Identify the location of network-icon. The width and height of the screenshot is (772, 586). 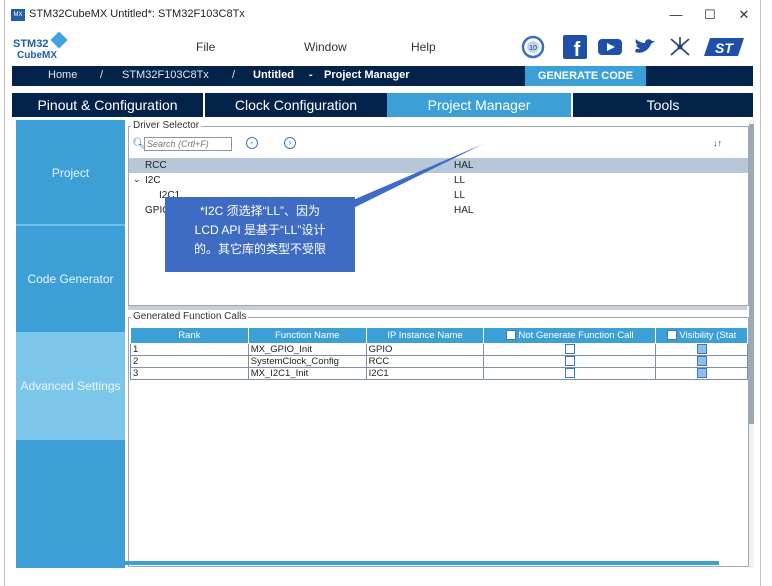
(680, 47).